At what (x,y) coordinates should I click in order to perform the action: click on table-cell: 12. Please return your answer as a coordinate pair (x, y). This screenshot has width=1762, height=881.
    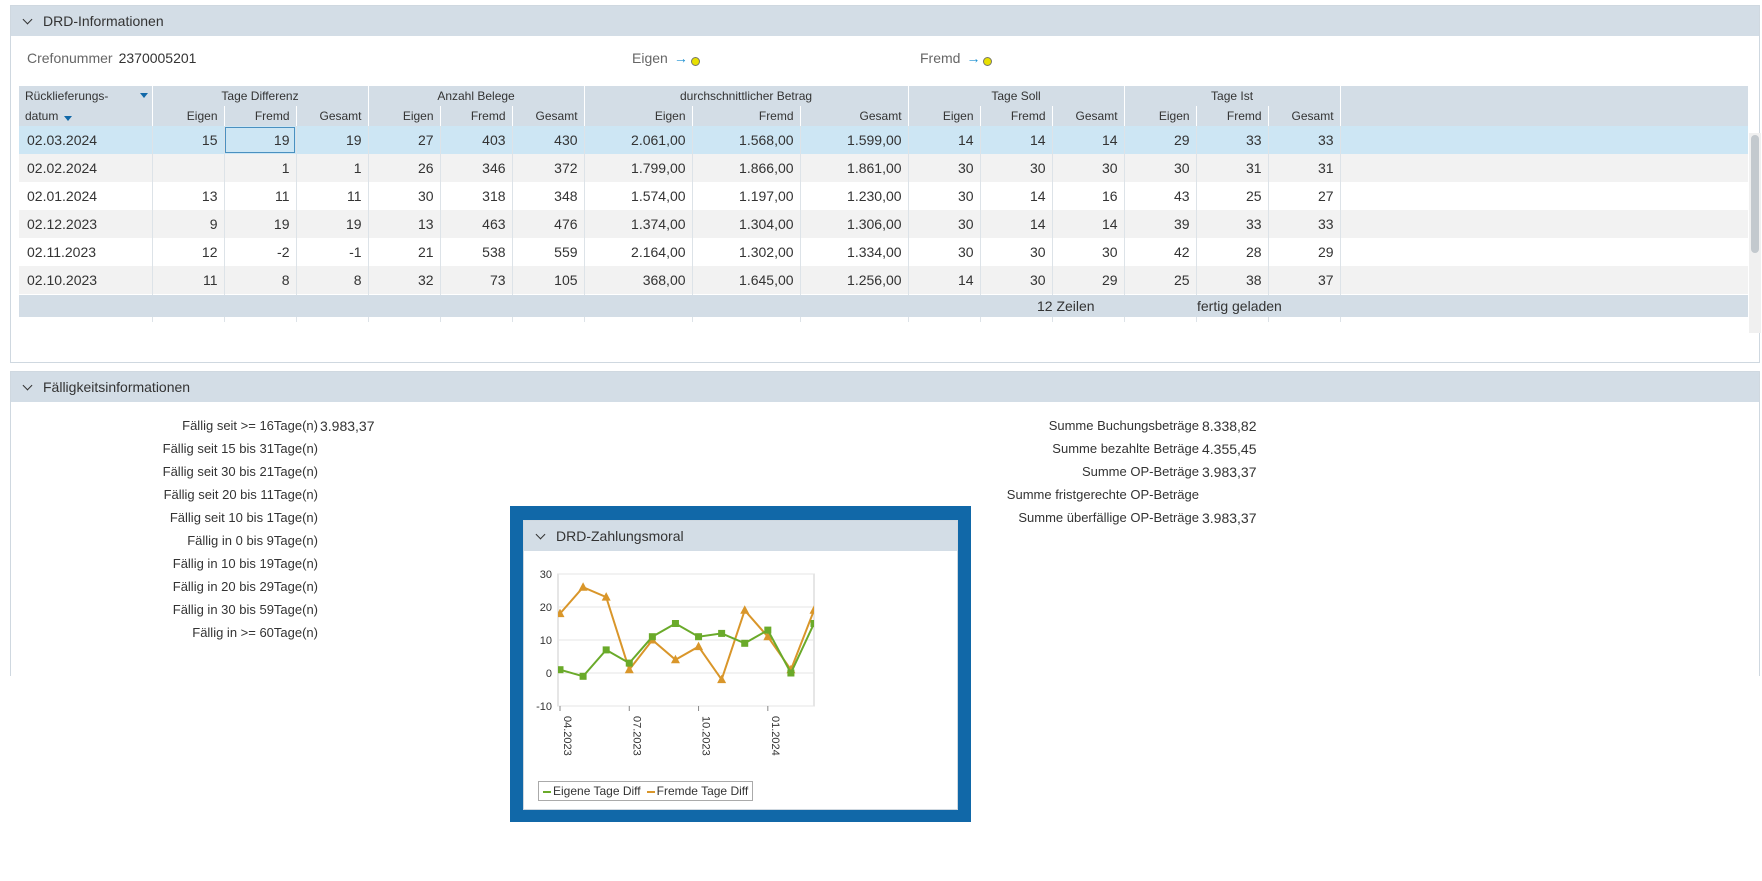
    Looking at the image, I should click on (187, 252).